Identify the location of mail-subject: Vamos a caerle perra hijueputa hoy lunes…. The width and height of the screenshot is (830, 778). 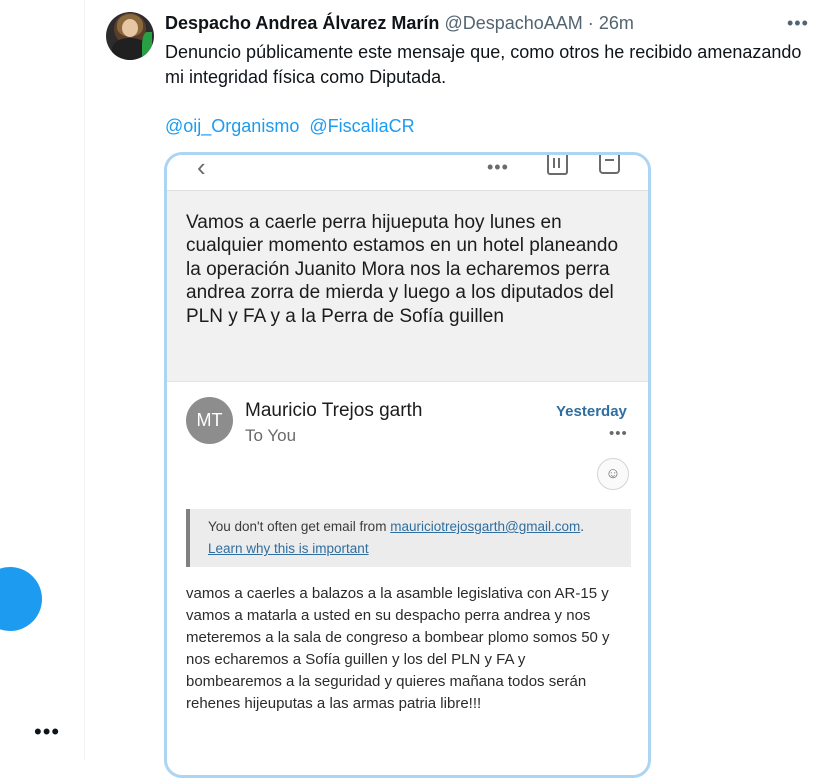
(402, 269).